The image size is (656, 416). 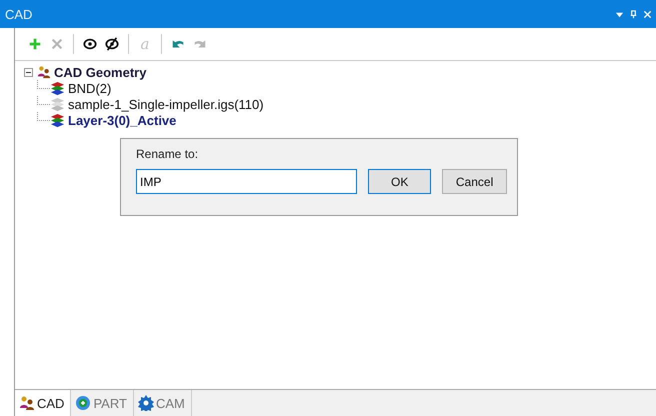 What do you see at coordinates (647, 14) in the screenshot?
I see `close-icon` at bounding box center [647, 14].